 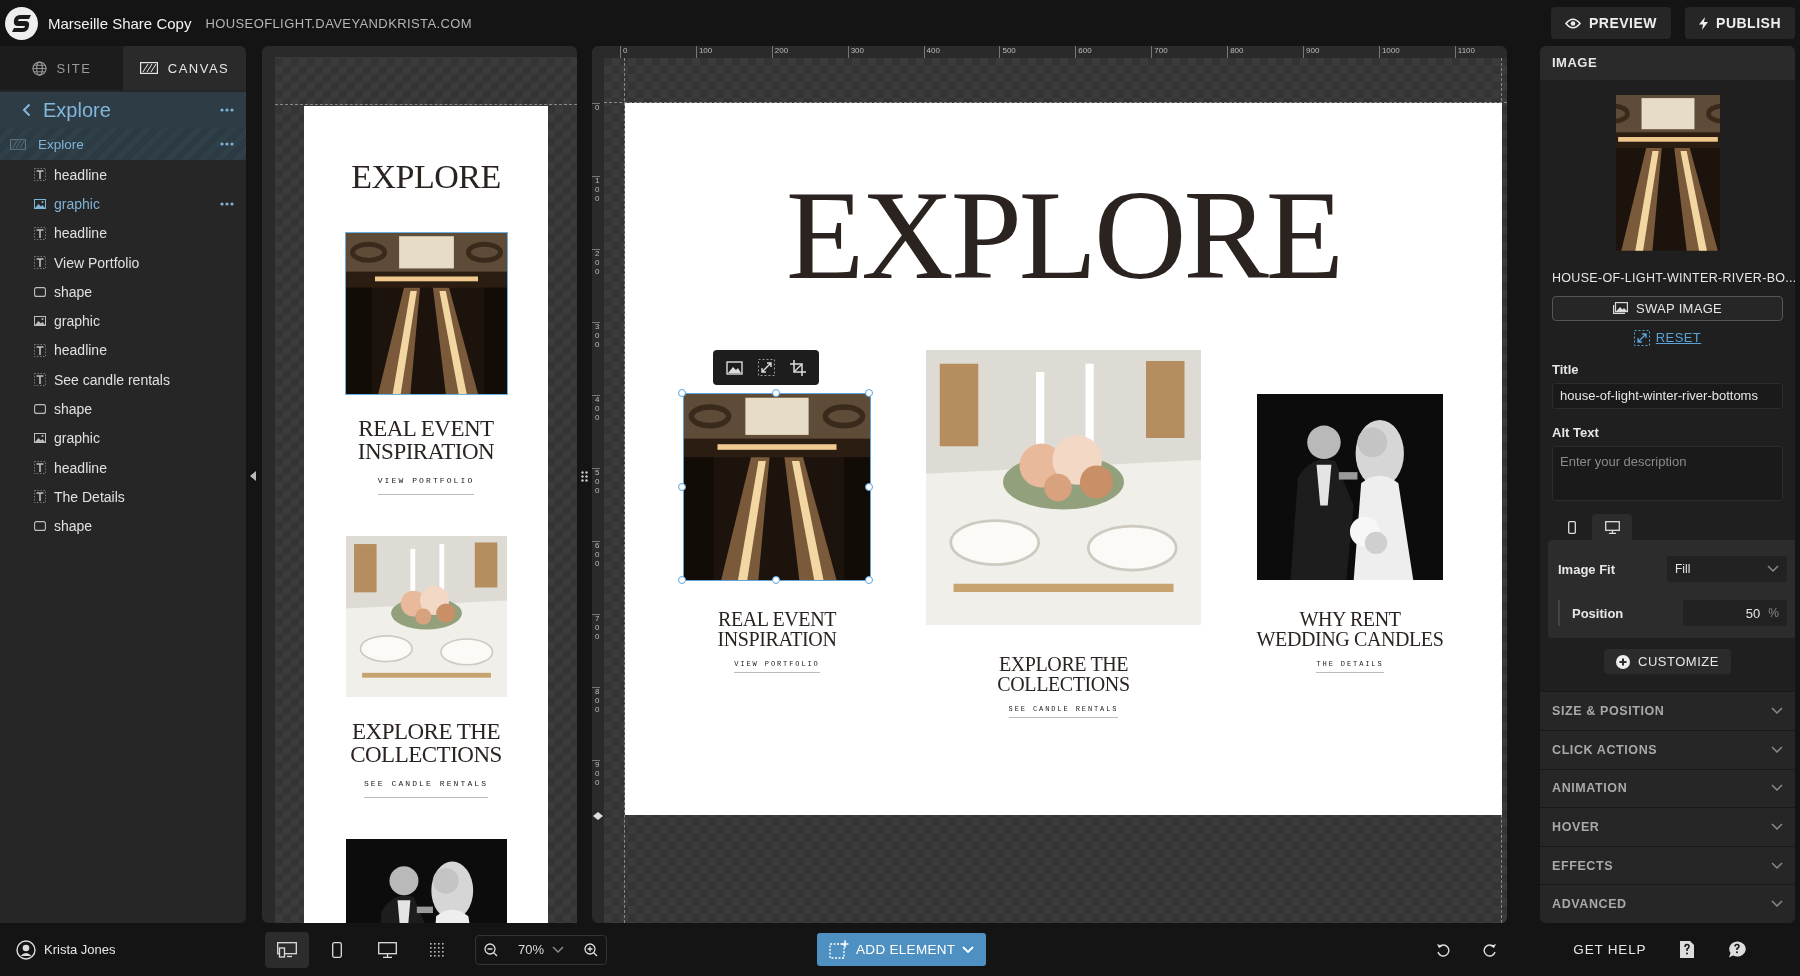 I want to click on view-mode-button, so click(x=287, y=949).